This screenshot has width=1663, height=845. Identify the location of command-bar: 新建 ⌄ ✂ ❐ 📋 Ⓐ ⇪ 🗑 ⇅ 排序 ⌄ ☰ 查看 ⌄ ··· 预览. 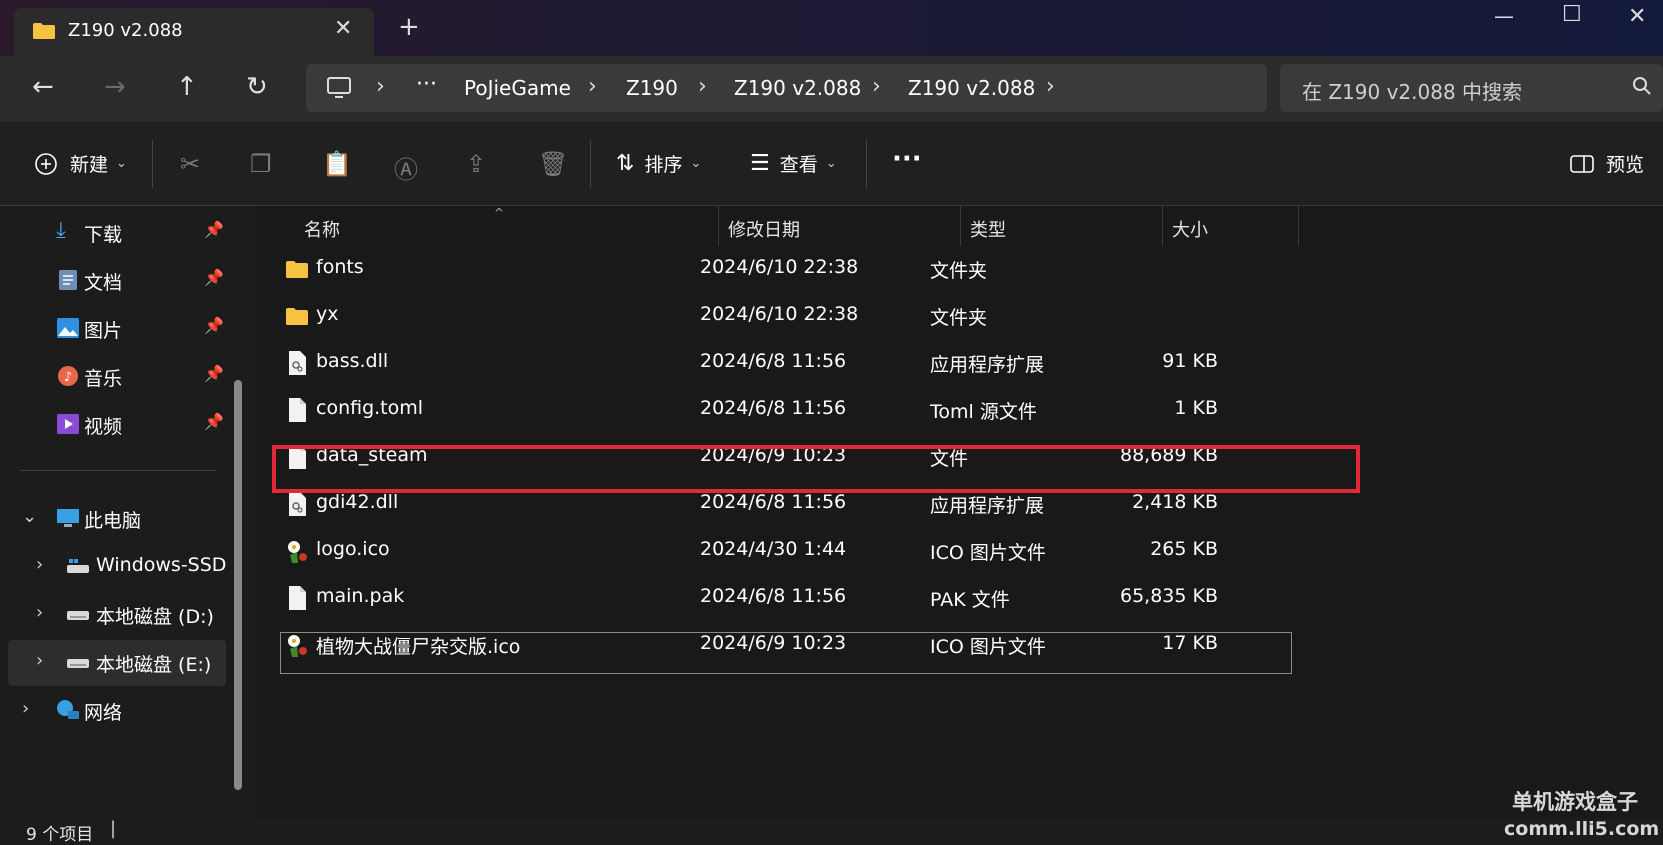
(831, 164).